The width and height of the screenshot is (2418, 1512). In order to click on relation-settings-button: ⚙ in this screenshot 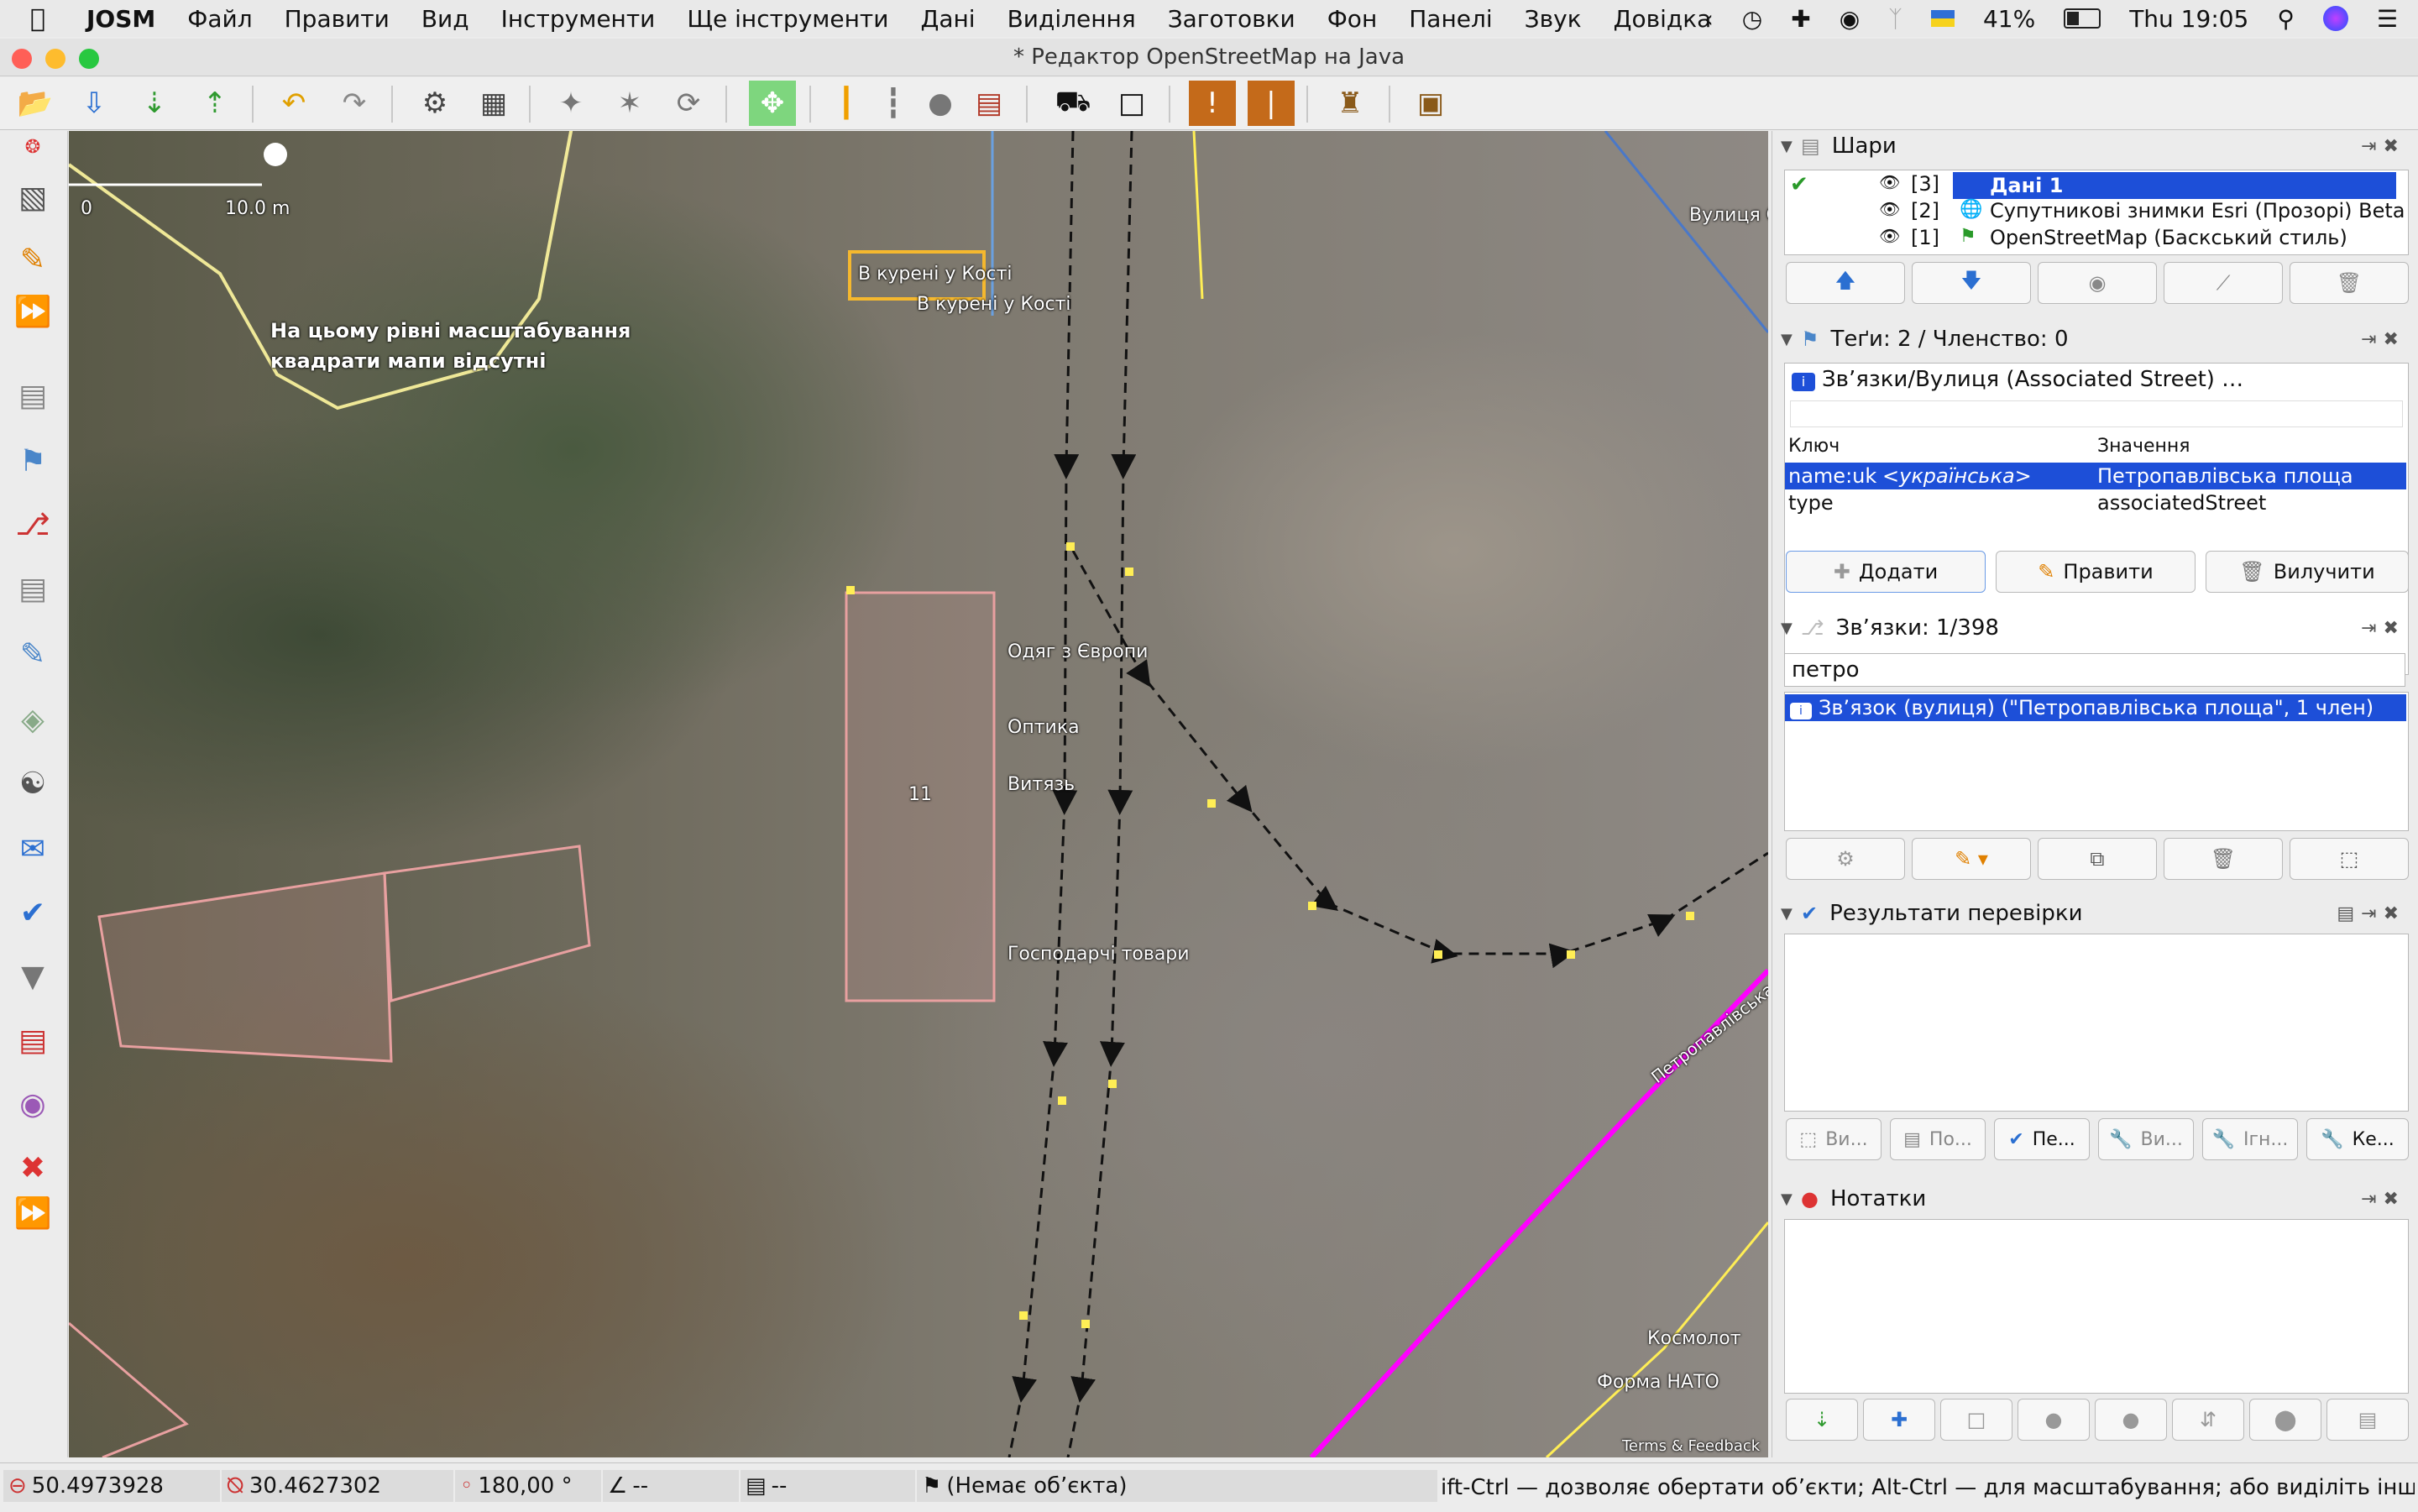, I will do `click(1845, 859)`.